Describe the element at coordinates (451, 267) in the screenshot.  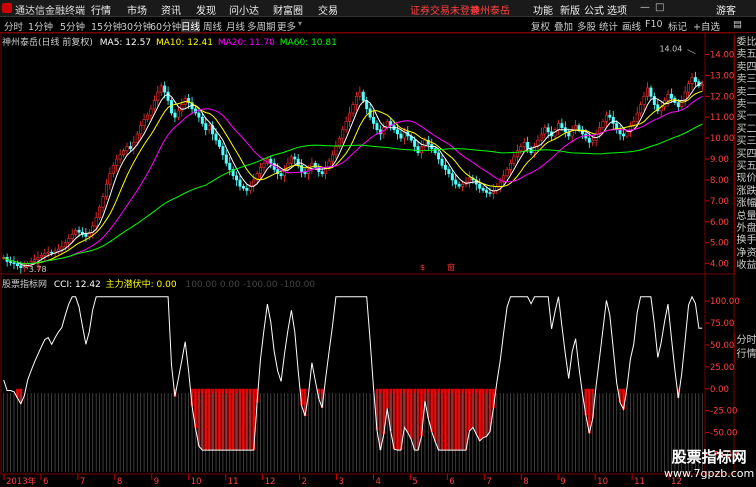
I see `event-marker: 窗` at that location.